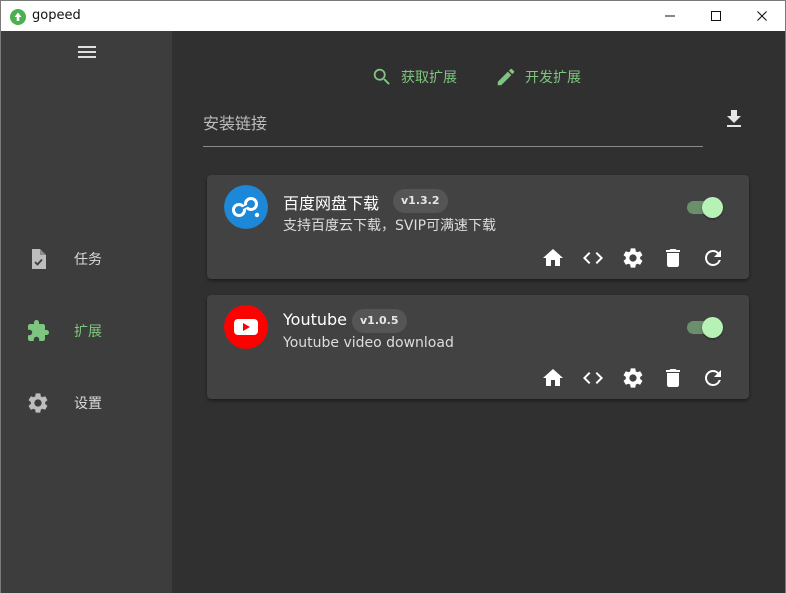  Describe the element at coordinates (553, 78) in the screenshot. I see `develop-extension-label: 开发扩展` at that location.